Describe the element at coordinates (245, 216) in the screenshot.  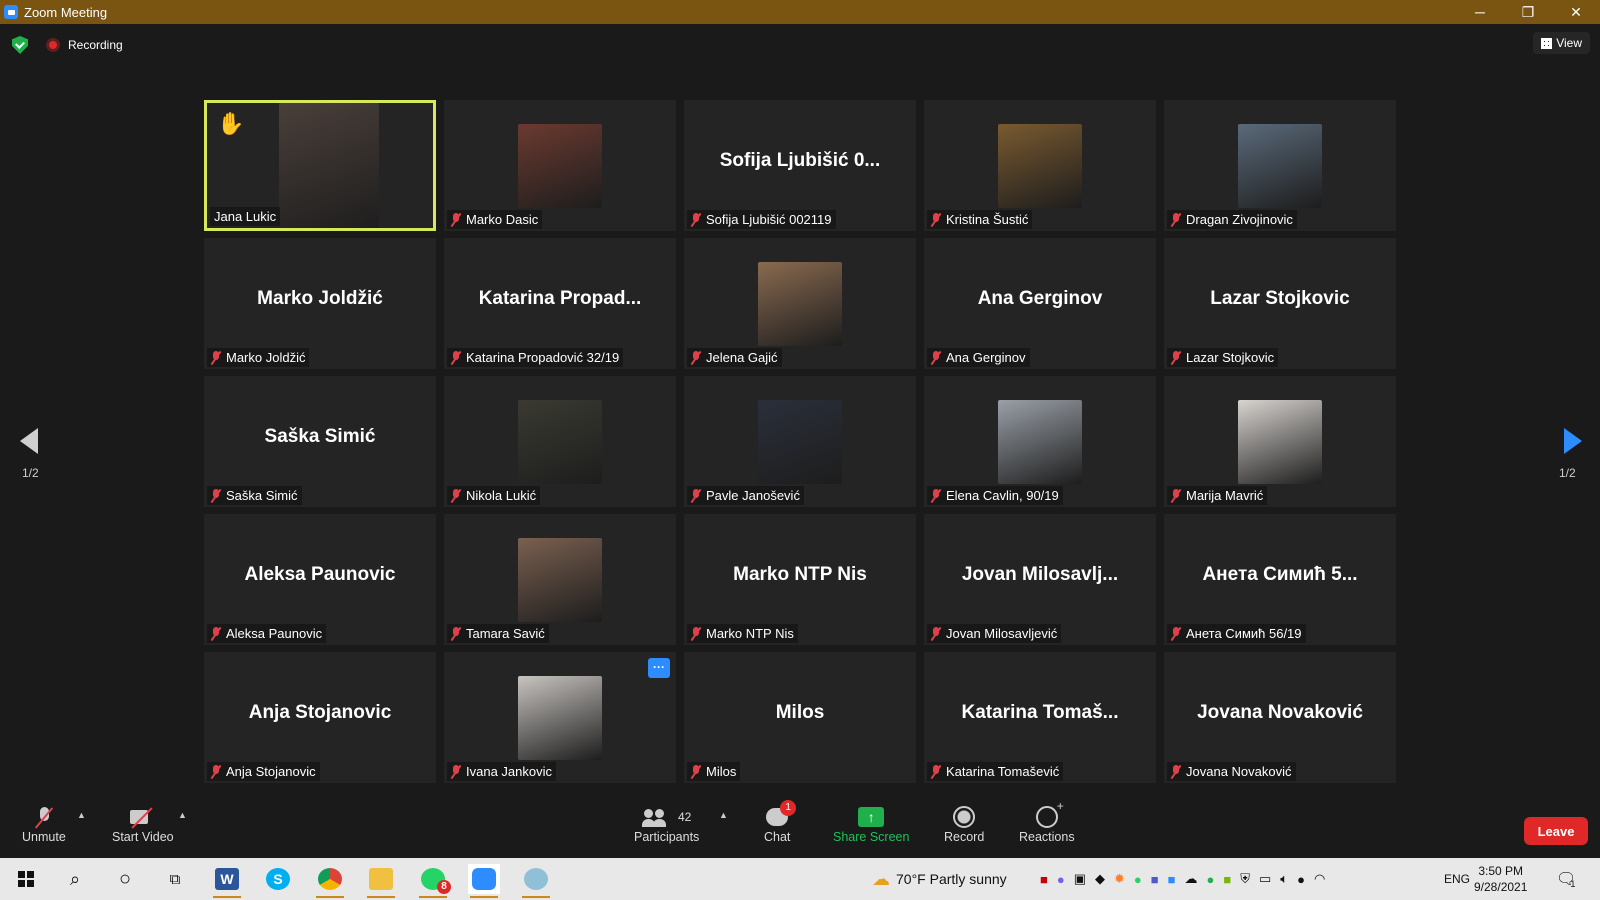
I see `participant-name: Jana Lukic` at that location.